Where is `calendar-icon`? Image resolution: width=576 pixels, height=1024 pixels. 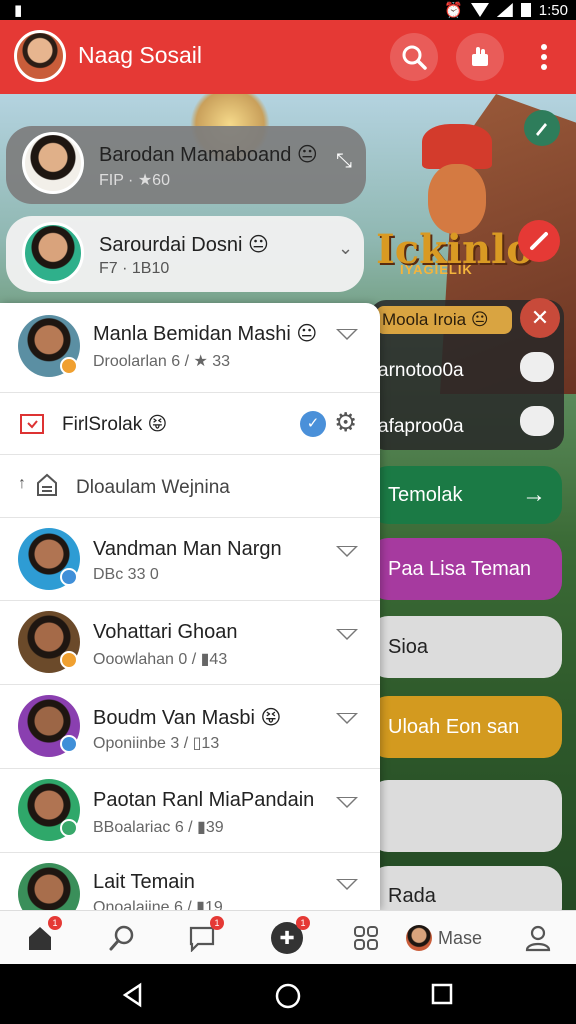
calendar-icon is located at coordinates (32, 424).